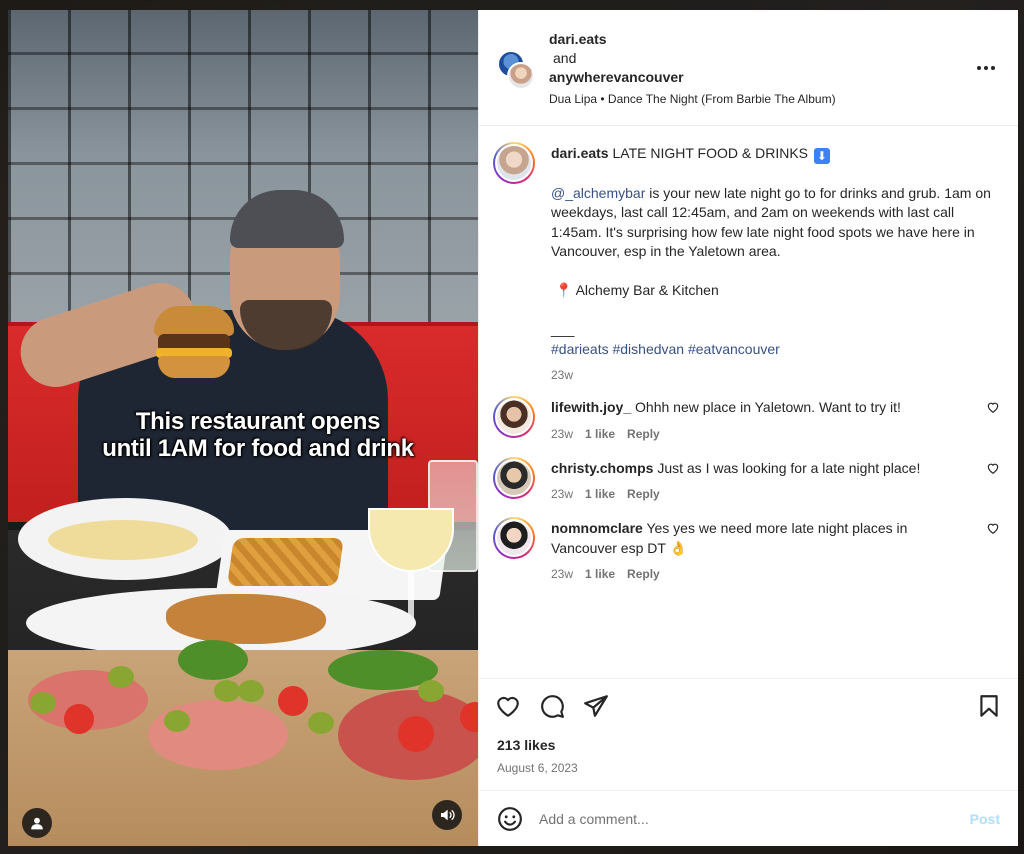  I want to click on collaborator-username: anywherevancouver, so click(692, 77).